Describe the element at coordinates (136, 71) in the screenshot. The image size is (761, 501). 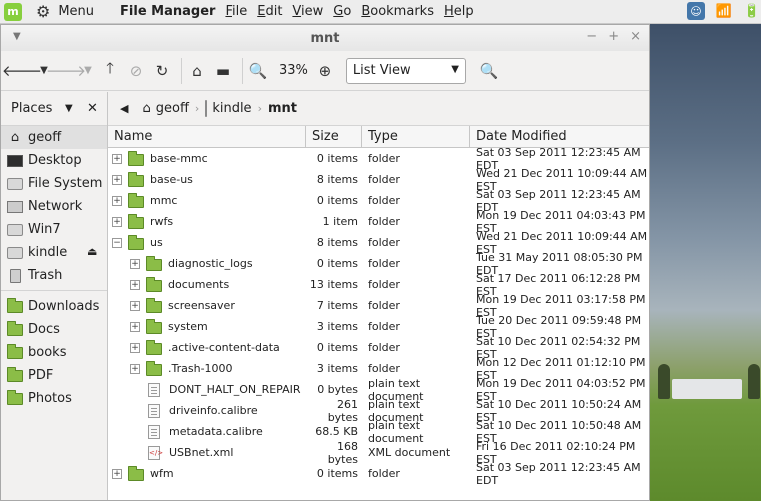
I see `stop-icon: ⊘` at that location.